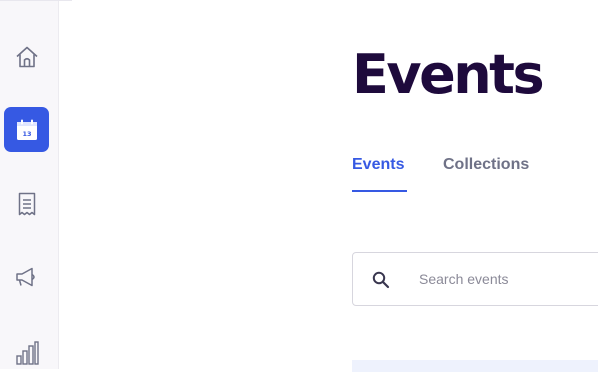 The image size is (598, 375). I want to click on search-icon, so click(381, 280).